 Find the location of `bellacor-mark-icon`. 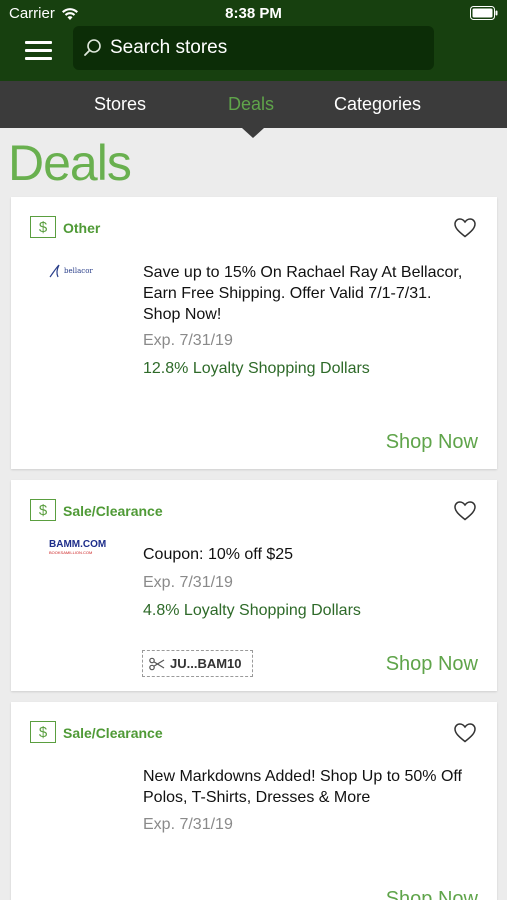

bellacor-mark-icon is located at coordinates (54, 271).